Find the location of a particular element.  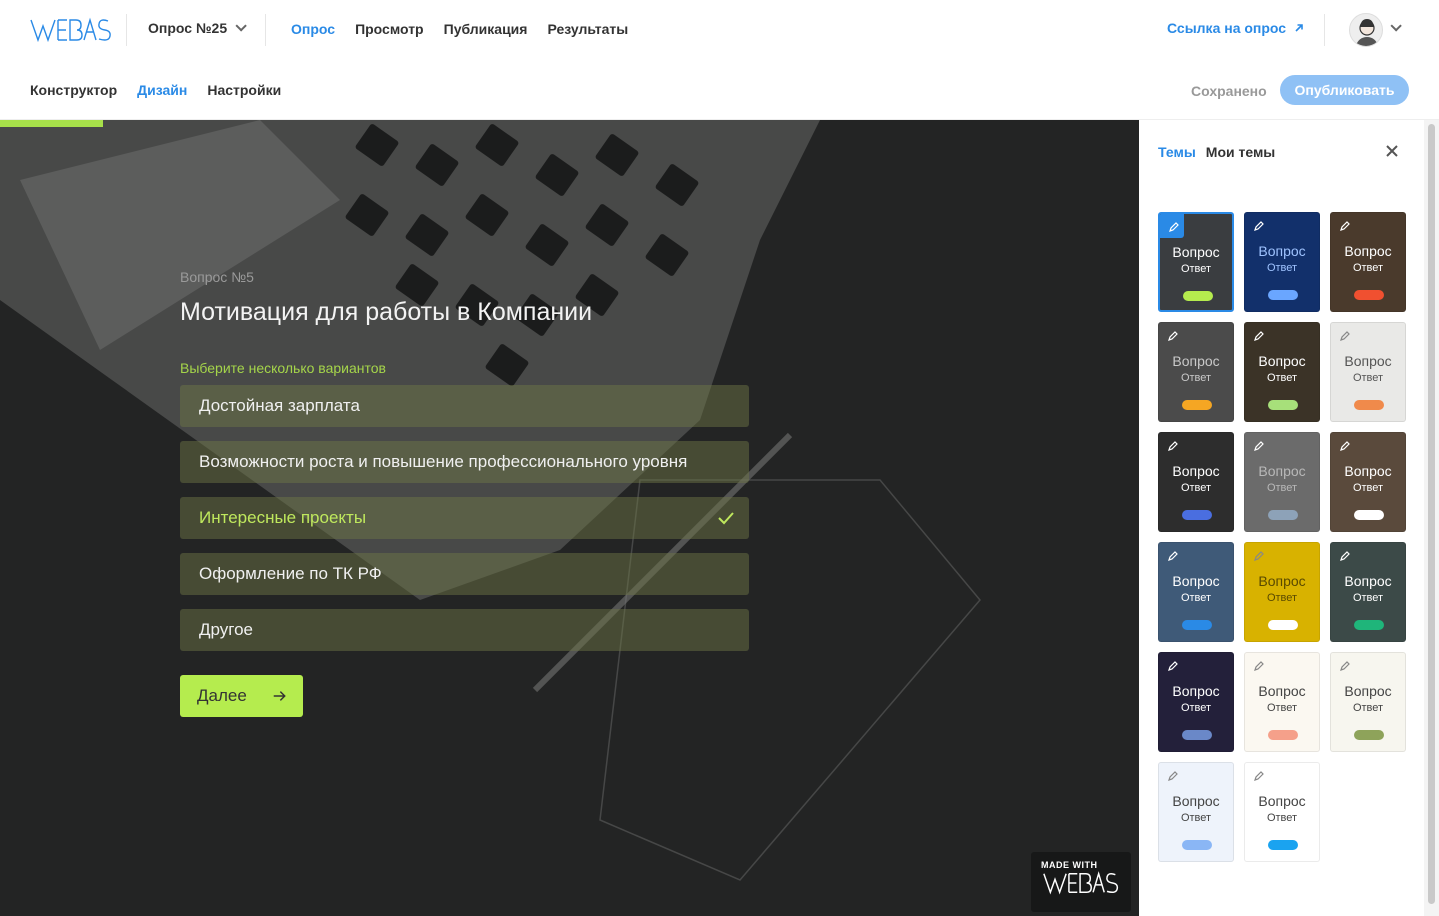

scroll-thumb is located at coordinates (1431, 514).